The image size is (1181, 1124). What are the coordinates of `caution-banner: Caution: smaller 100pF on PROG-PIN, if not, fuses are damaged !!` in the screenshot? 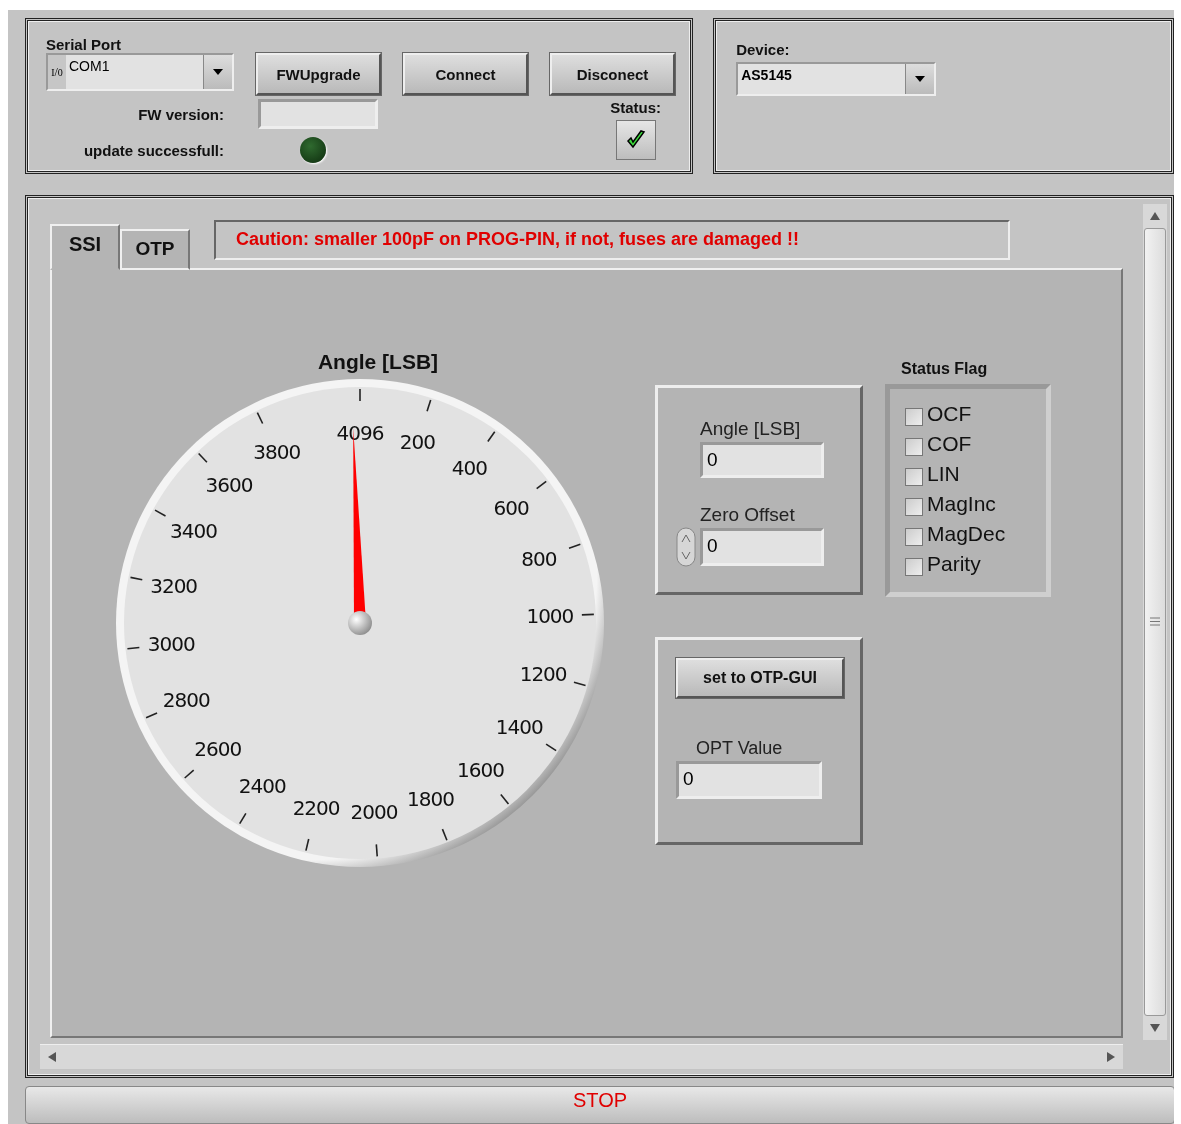 It's located at (612, 239).